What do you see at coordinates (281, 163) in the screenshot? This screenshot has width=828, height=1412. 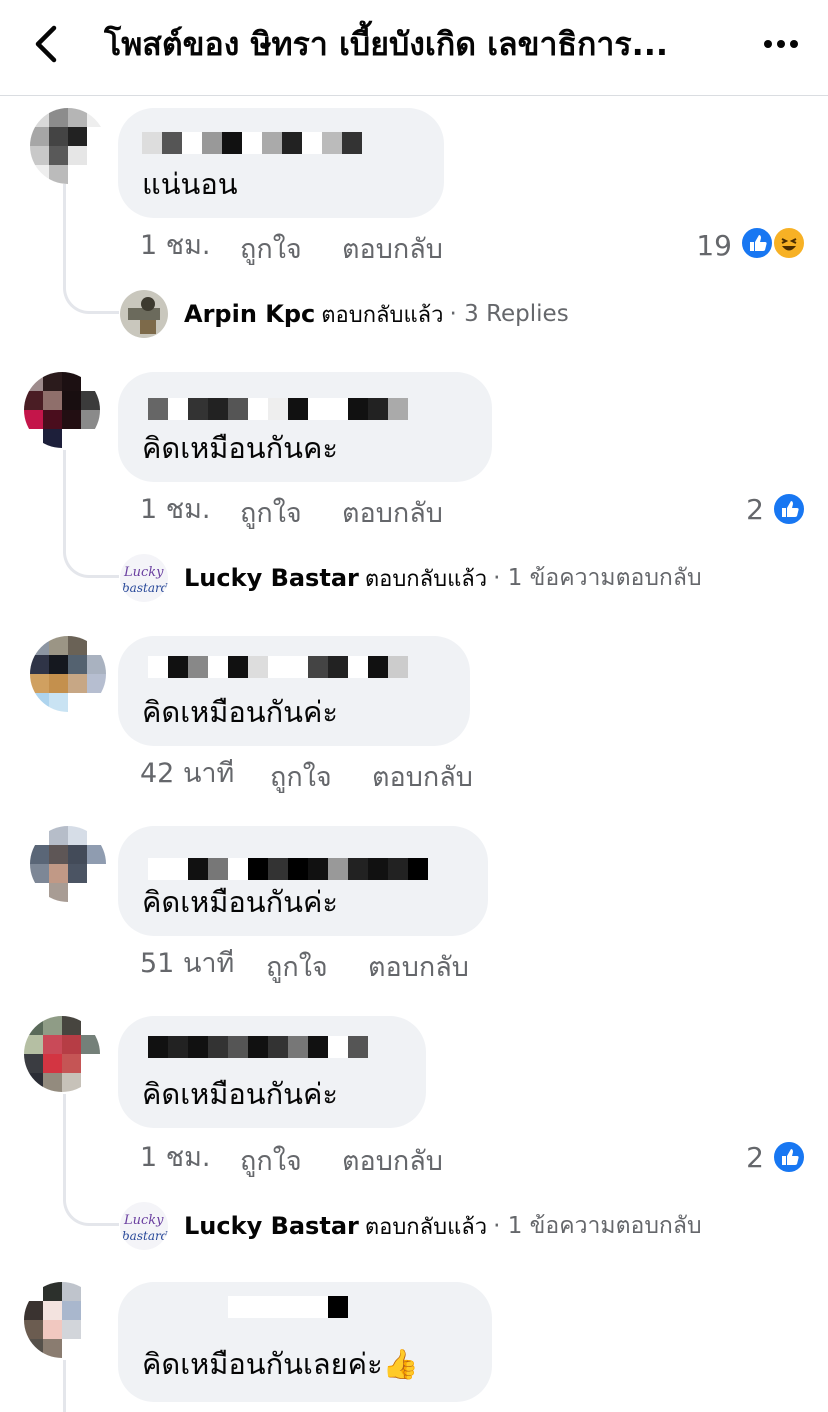 I see `comment-bubble: แน่นอน` at bounding box center [281, 163].